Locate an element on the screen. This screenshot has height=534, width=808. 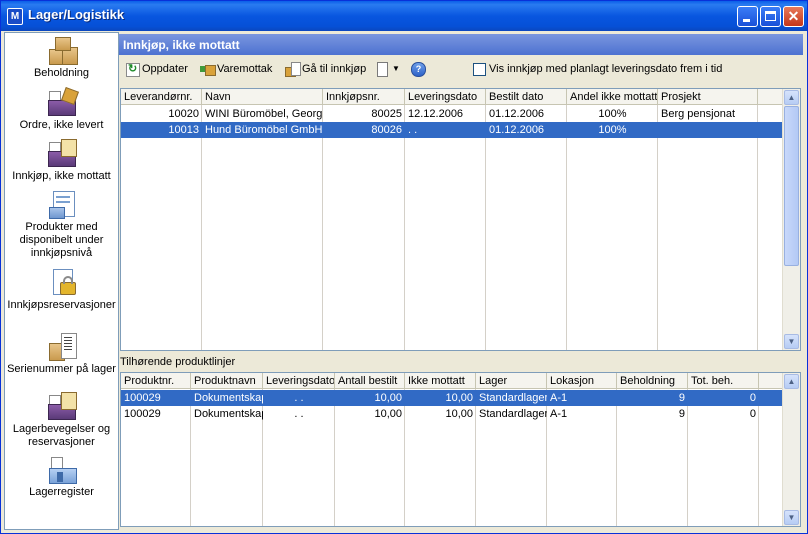
column-header: Bestilt dato is located at coordinates (526, 97).